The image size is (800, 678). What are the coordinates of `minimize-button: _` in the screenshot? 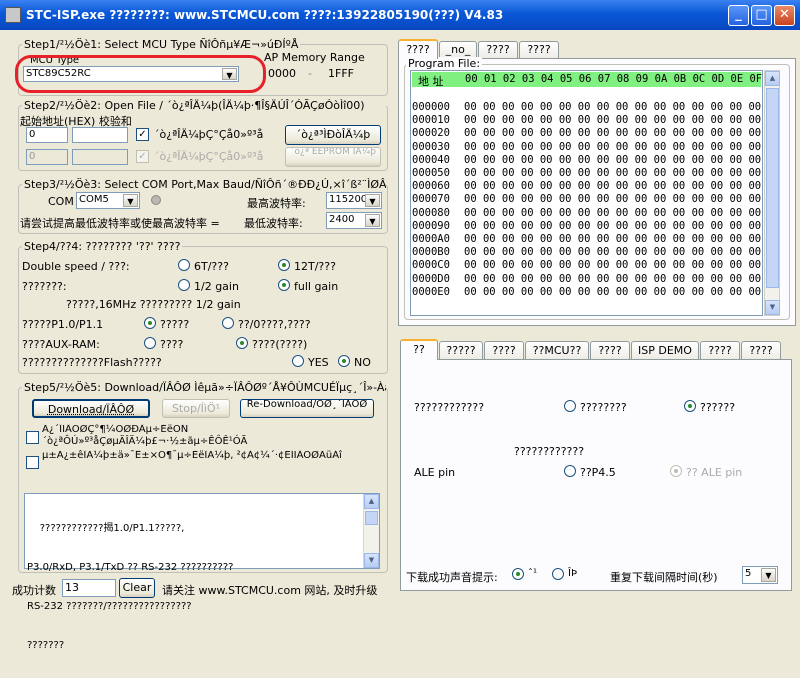 It's located at (738, 15).